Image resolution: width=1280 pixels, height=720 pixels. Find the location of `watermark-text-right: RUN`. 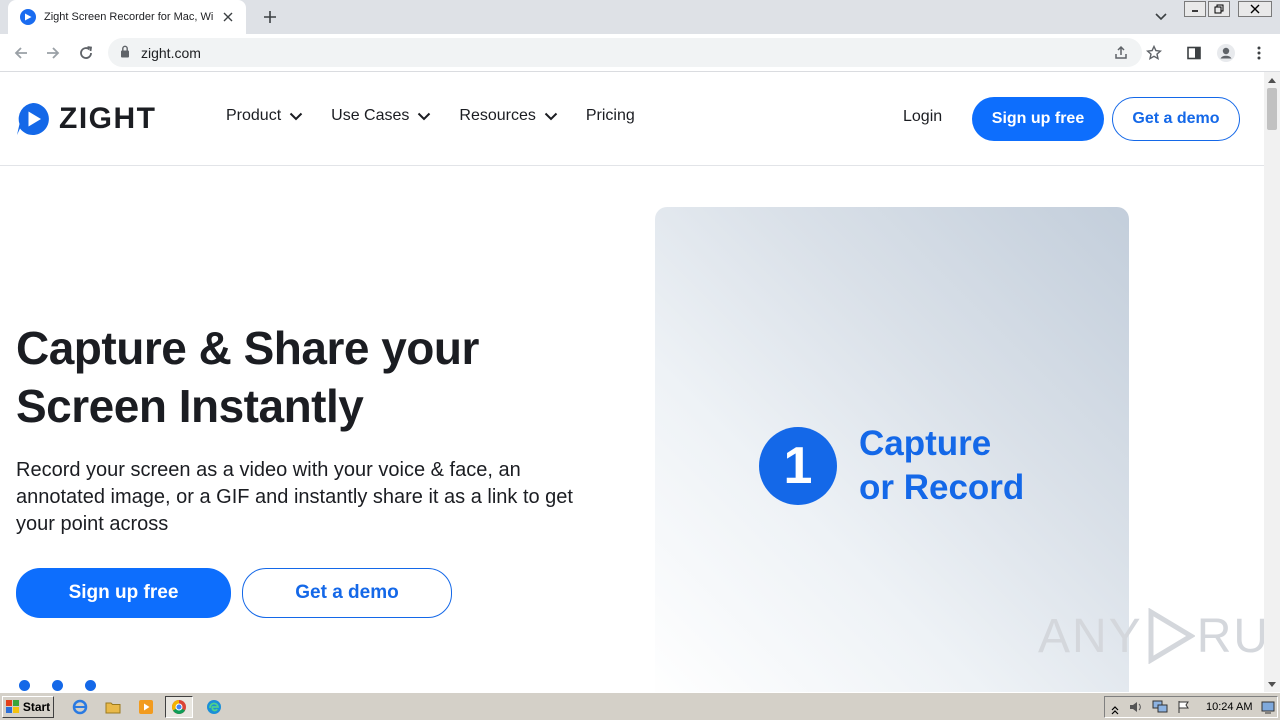

watermark-text-right: RUN is located at coordinates (1230, 636).